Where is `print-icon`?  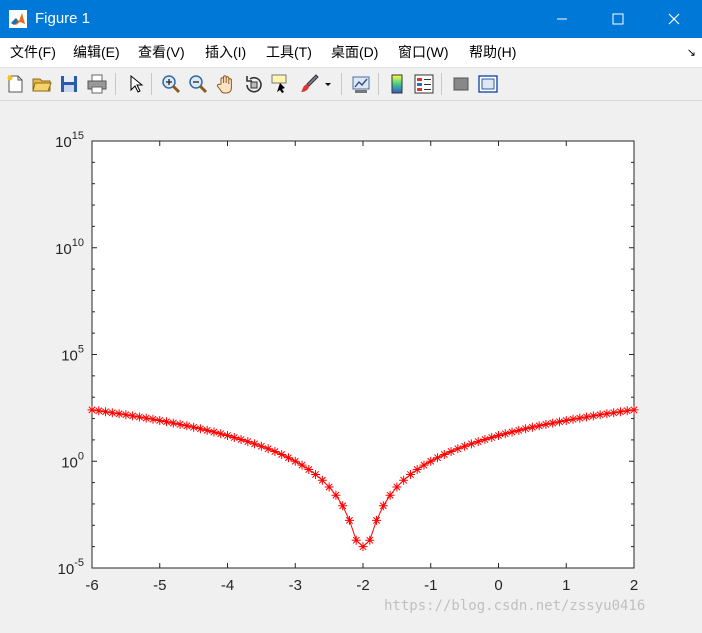
print-icon is located at coordinates (97, 84).